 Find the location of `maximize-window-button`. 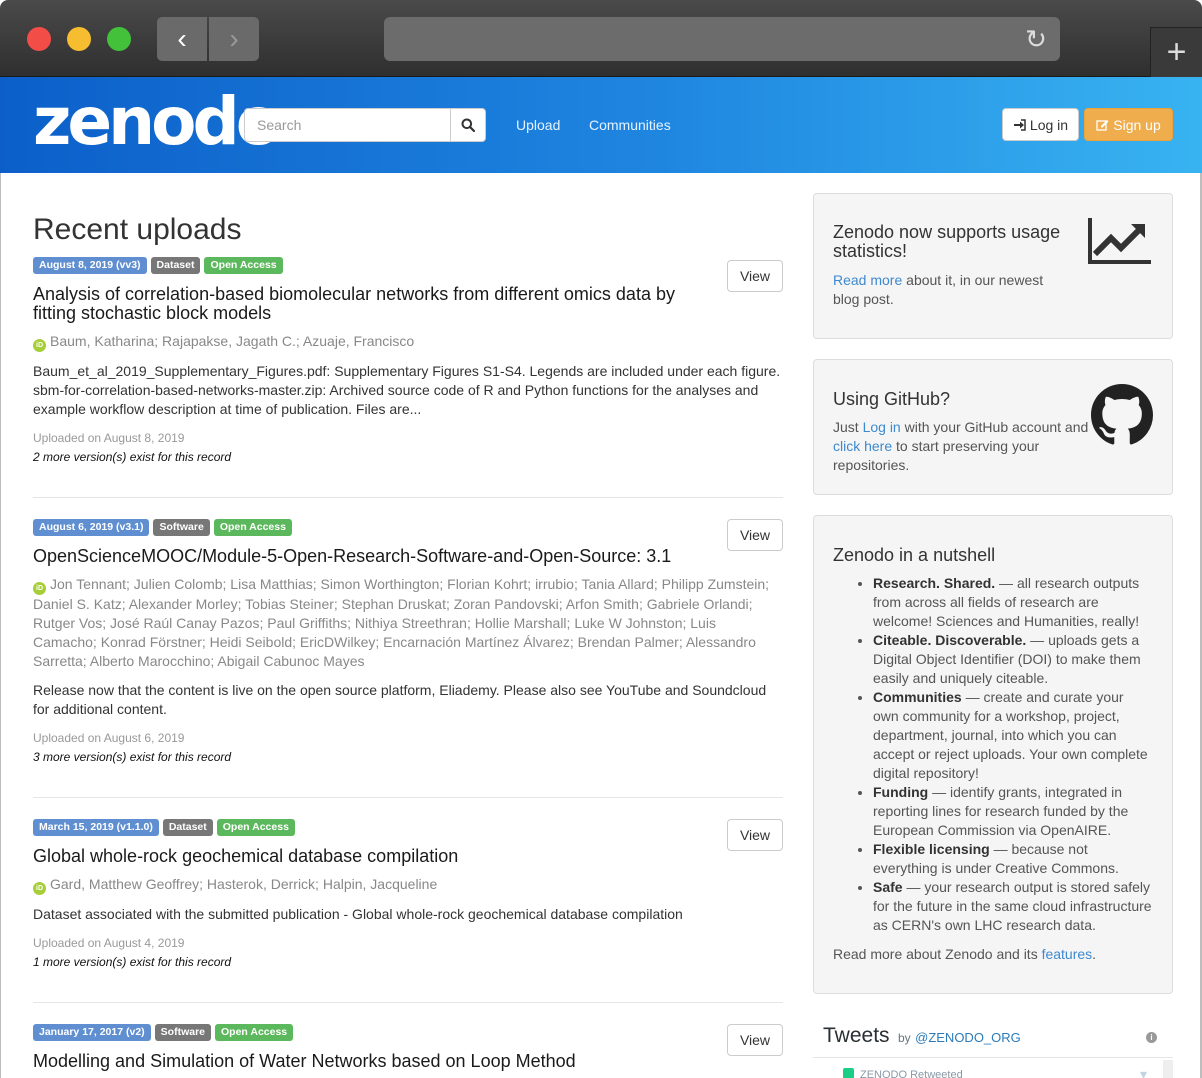

maximize-window-button is located at coordinates (119, 39).